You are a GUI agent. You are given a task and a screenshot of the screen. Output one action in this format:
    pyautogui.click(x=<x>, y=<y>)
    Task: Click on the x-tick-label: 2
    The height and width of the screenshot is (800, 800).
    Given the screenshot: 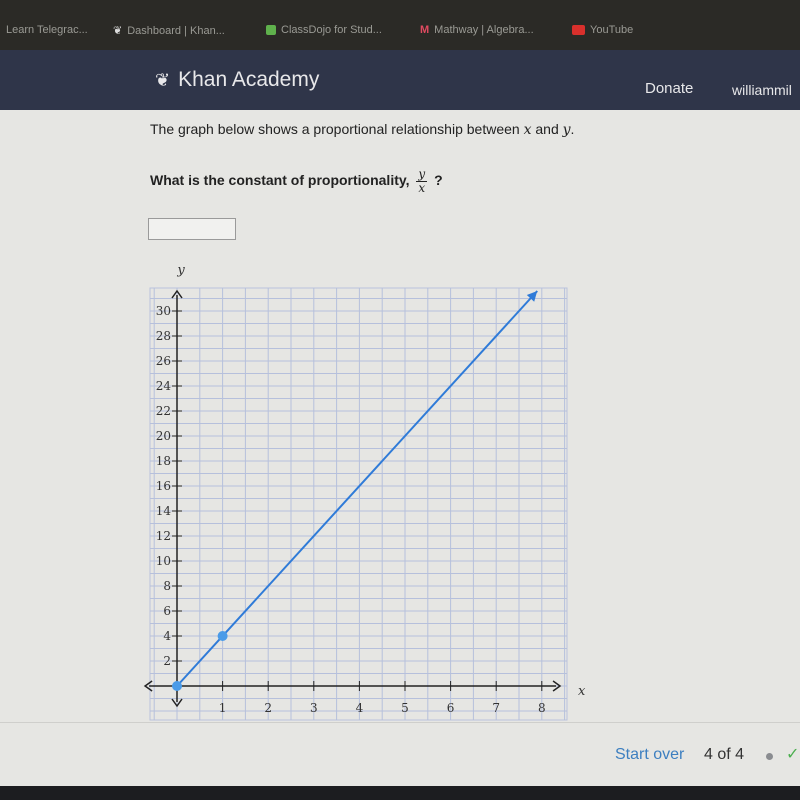 What is the action you would take?
    pyautogui.click(x=268, y=708)
    